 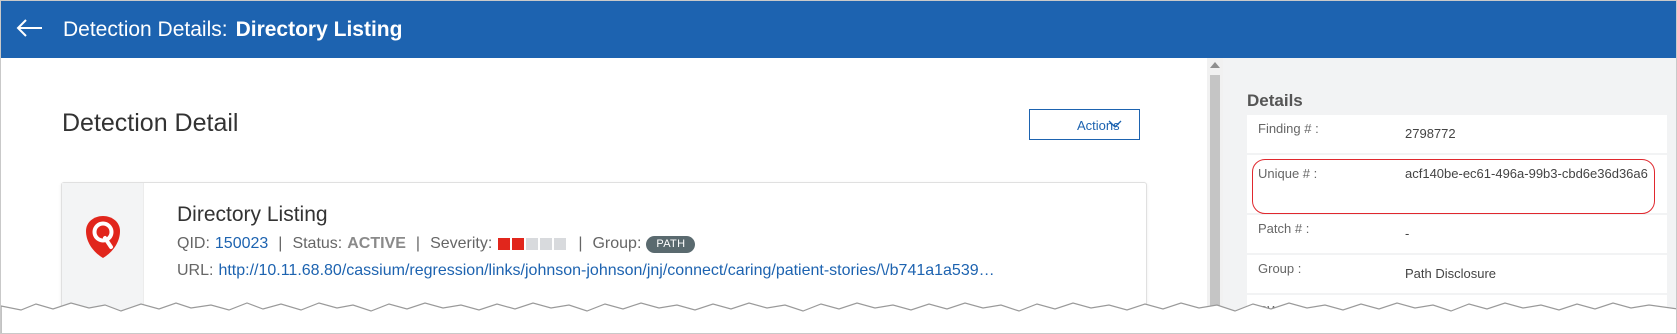 I want to click on detail-label: Patch # :, so click(x=1284, y=228).